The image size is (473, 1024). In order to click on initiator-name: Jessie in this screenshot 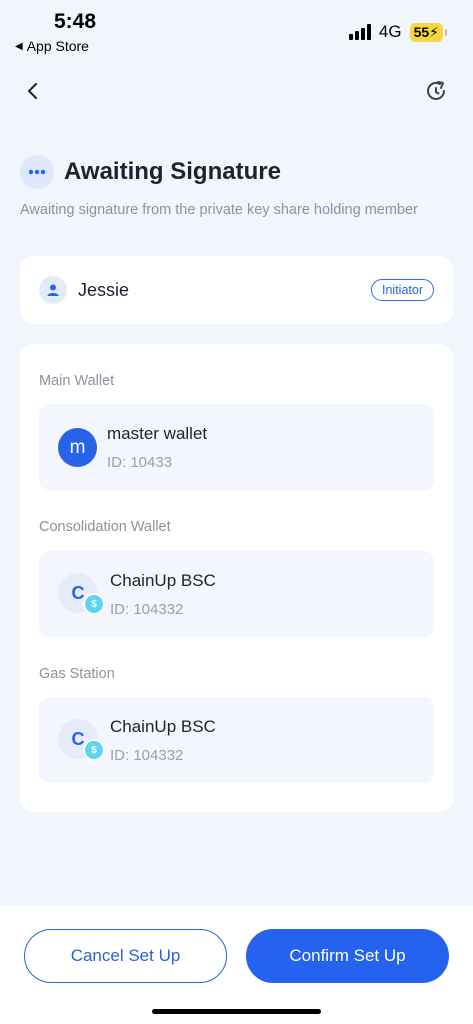, I will do `click(104, 290)`.